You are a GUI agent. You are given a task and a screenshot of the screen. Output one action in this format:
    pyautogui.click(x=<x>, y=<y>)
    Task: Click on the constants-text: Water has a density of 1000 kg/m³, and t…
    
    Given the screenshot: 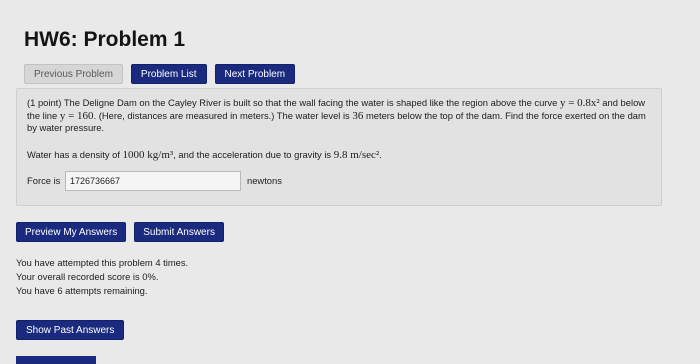 What is the action you would take?
    pyautogui.click(x=339, y=155)
    